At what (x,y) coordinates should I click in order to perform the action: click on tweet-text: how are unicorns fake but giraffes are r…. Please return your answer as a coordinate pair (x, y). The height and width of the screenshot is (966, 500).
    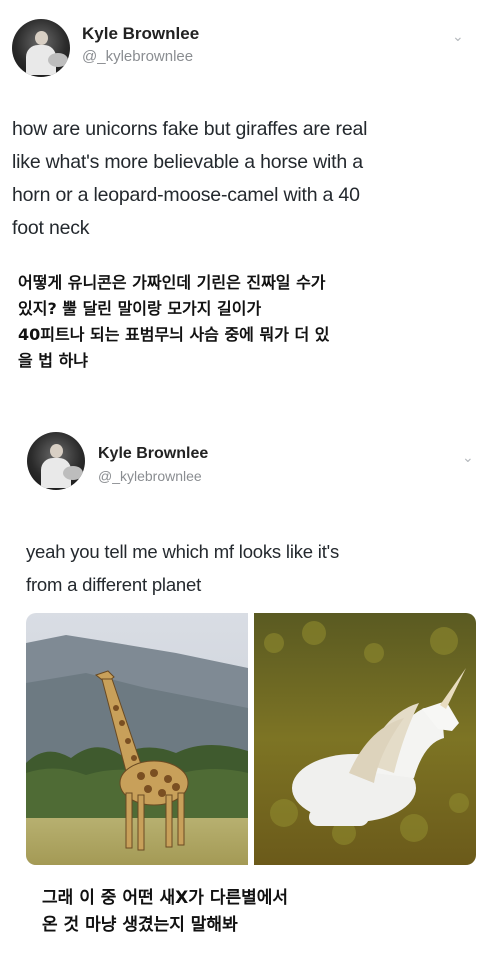
    Looking at the image, I should click on (250, 179).